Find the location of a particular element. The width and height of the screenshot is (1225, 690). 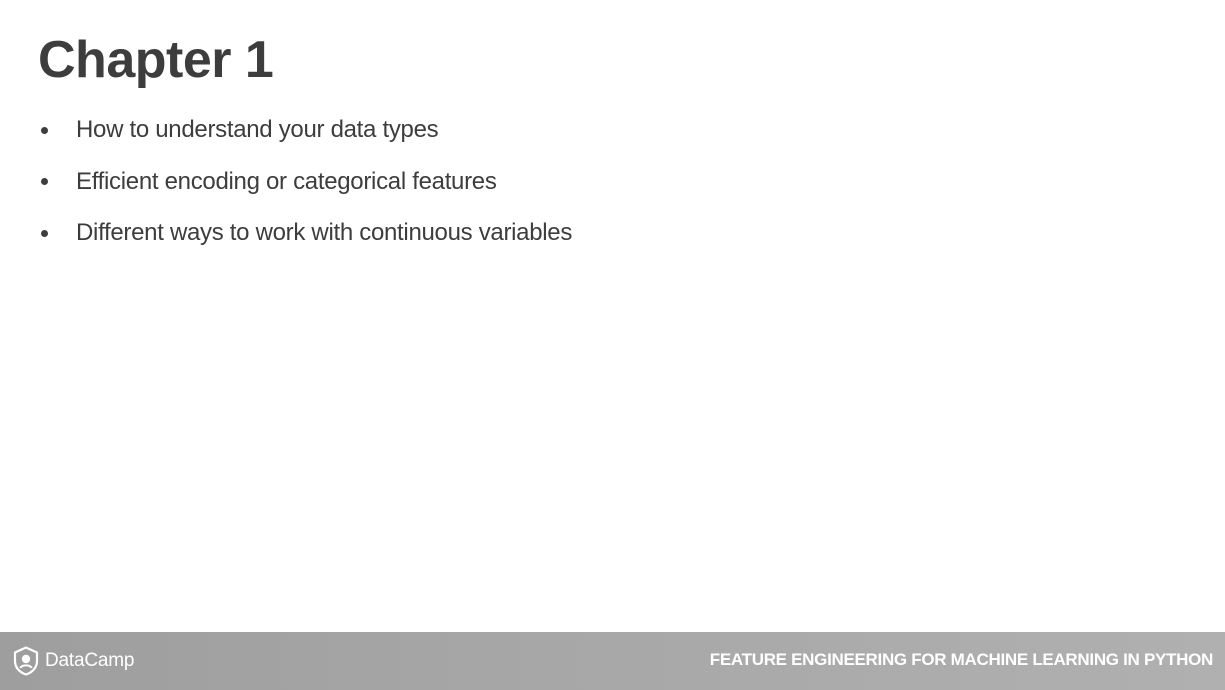

slide-title: Chapter 1 is located at coordinates (156, 60).